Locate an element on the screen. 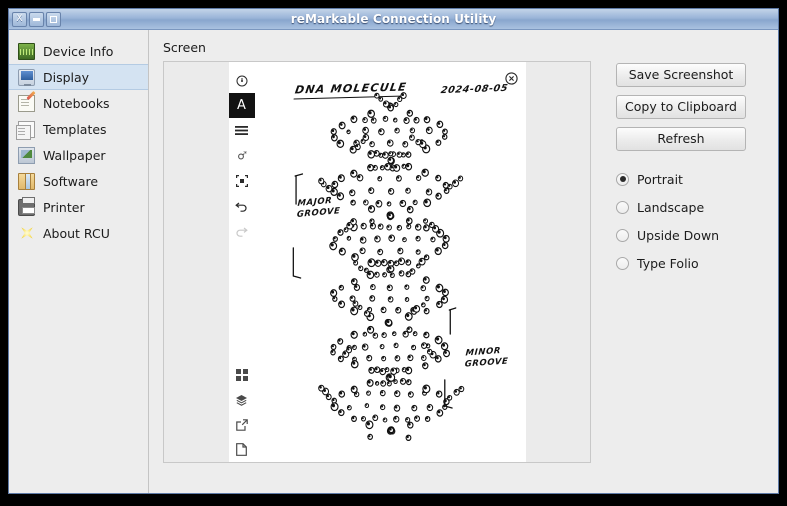 This screenshot has width=787, height=506. radio-option-type-folio: Type Folio is located at coordinates (692, 263).